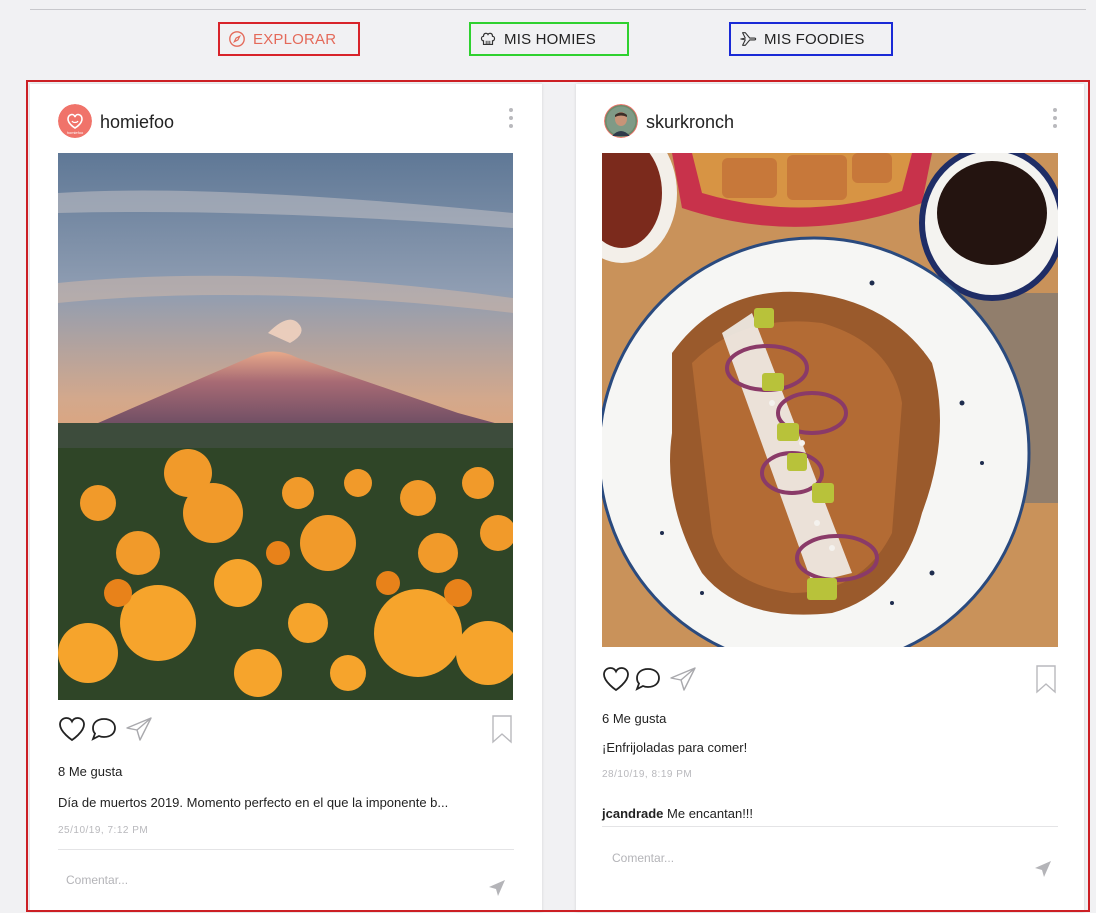 Image resolution: width=1096 pixels, height=913 pixels. What do you see at coordinates (103, 830) in the screenshot?
I see `post-timestamp: 25/10/19, 7:12 PM` at bounding box center [103, 830].